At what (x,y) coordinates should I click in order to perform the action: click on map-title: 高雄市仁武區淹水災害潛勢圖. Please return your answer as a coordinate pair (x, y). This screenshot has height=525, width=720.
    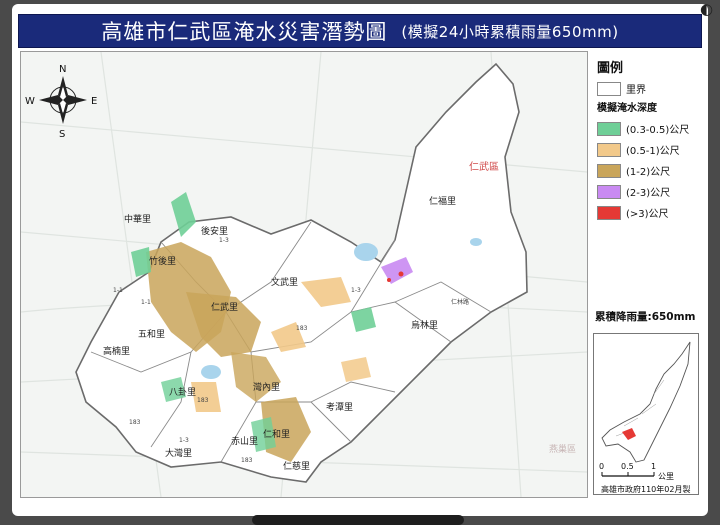
    Looking at the image, I should click on (244, 32).